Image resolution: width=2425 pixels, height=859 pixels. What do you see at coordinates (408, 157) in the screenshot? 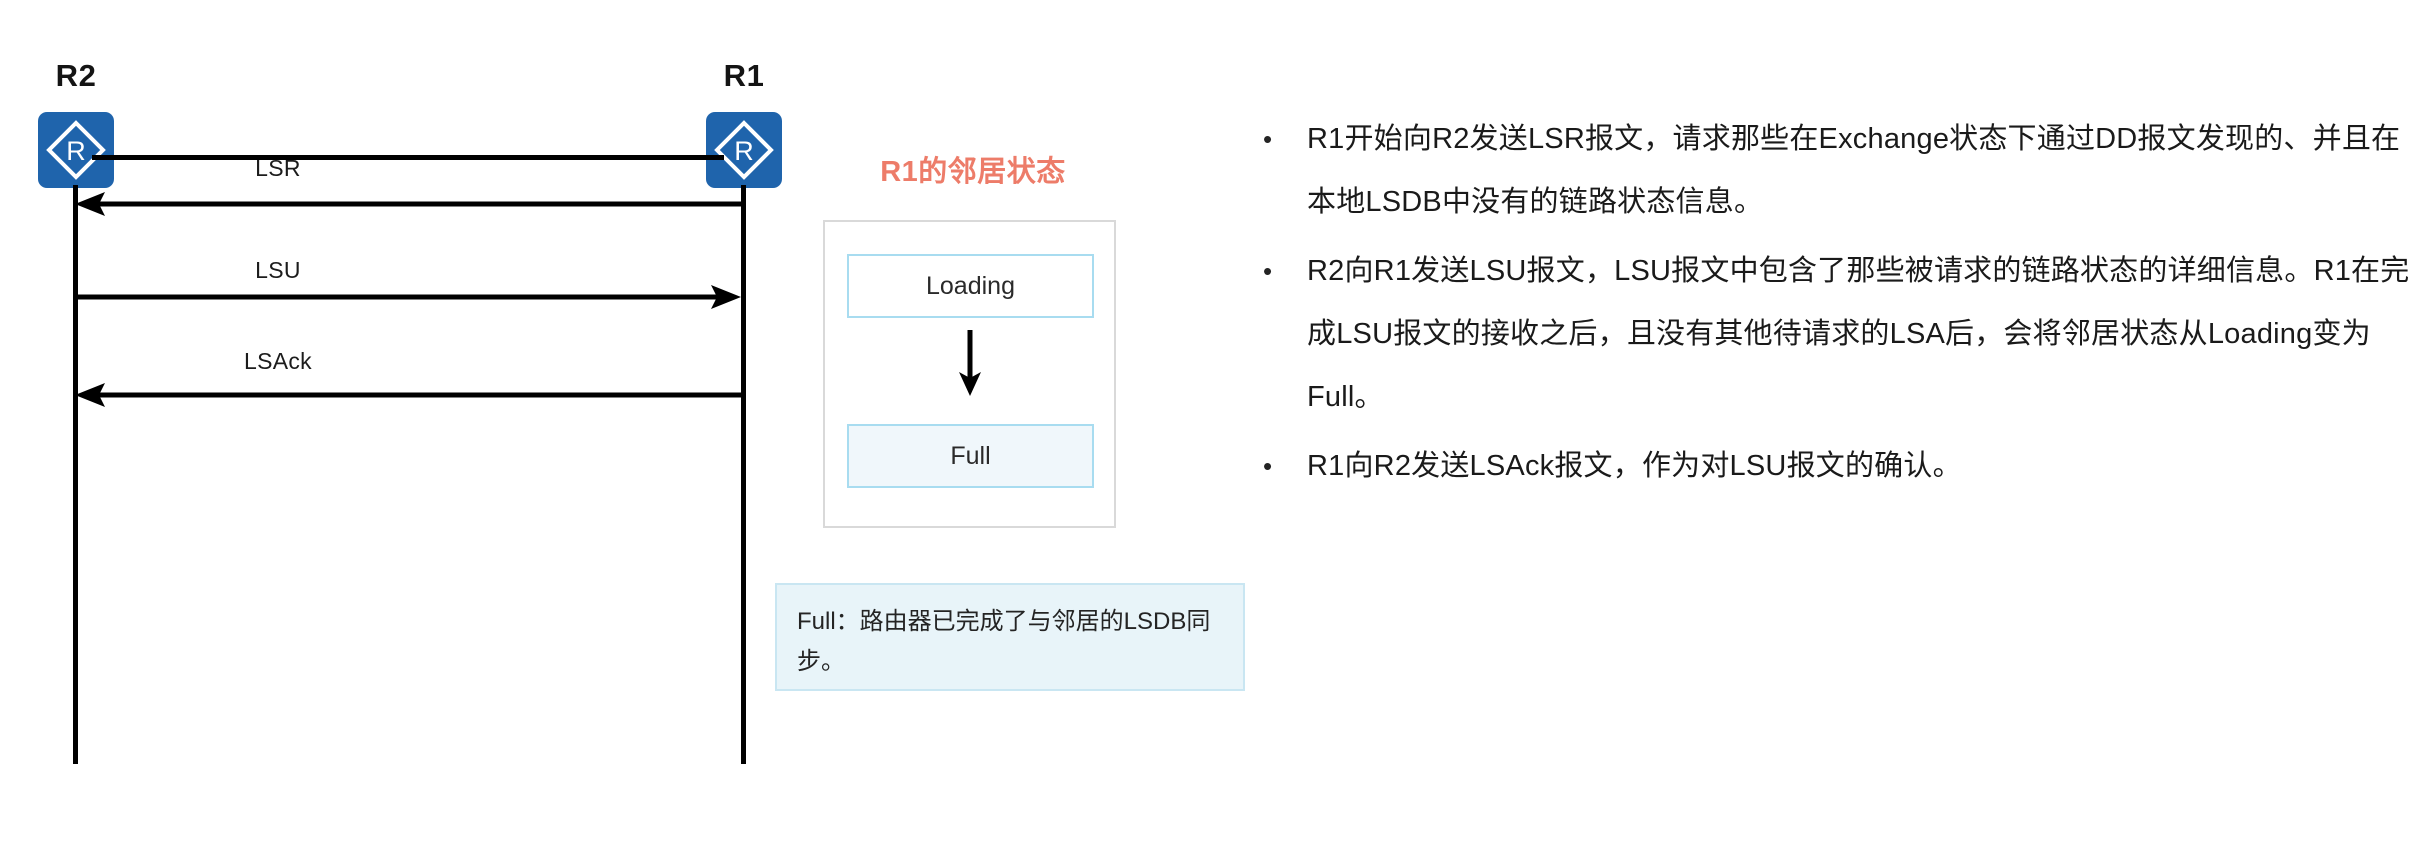
I see `router-link-line` at bounding box center [408, 157].